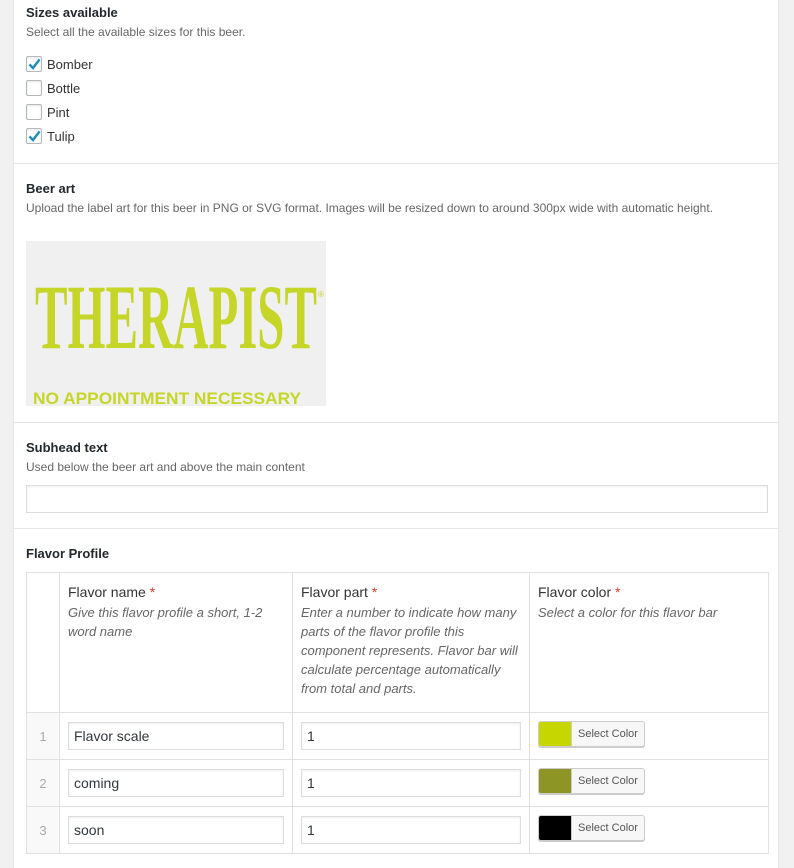 The image size is (794, 868). I want to click on art-registered-mark: ®, so click(321, 294).